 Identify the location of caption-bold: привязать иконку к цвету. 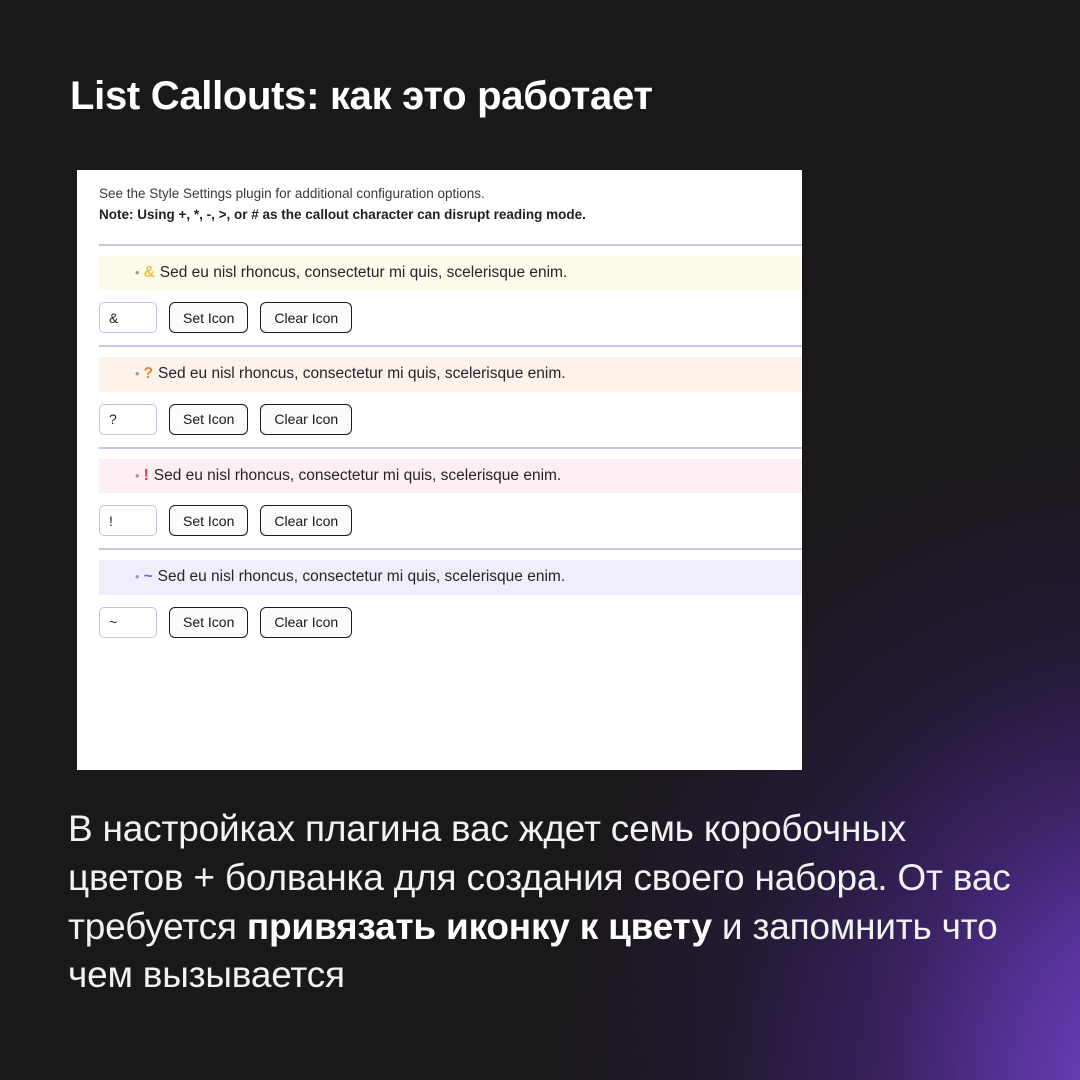
(479, 926).